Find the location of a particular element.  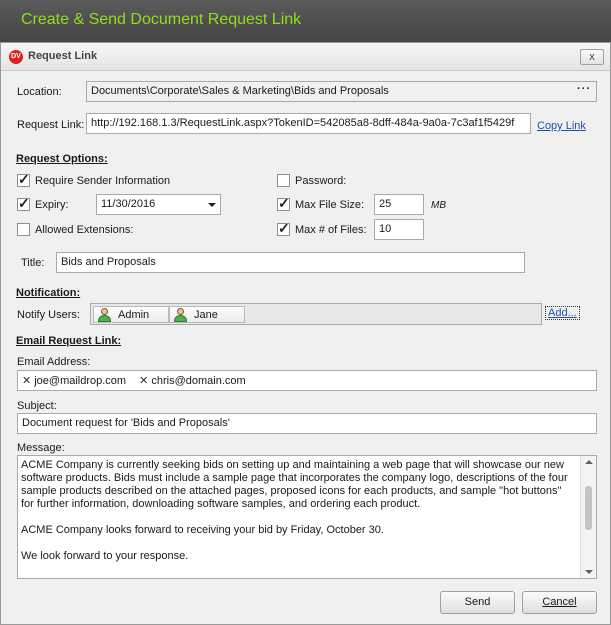

message-scrollbar is located at coordinates (588, 517).